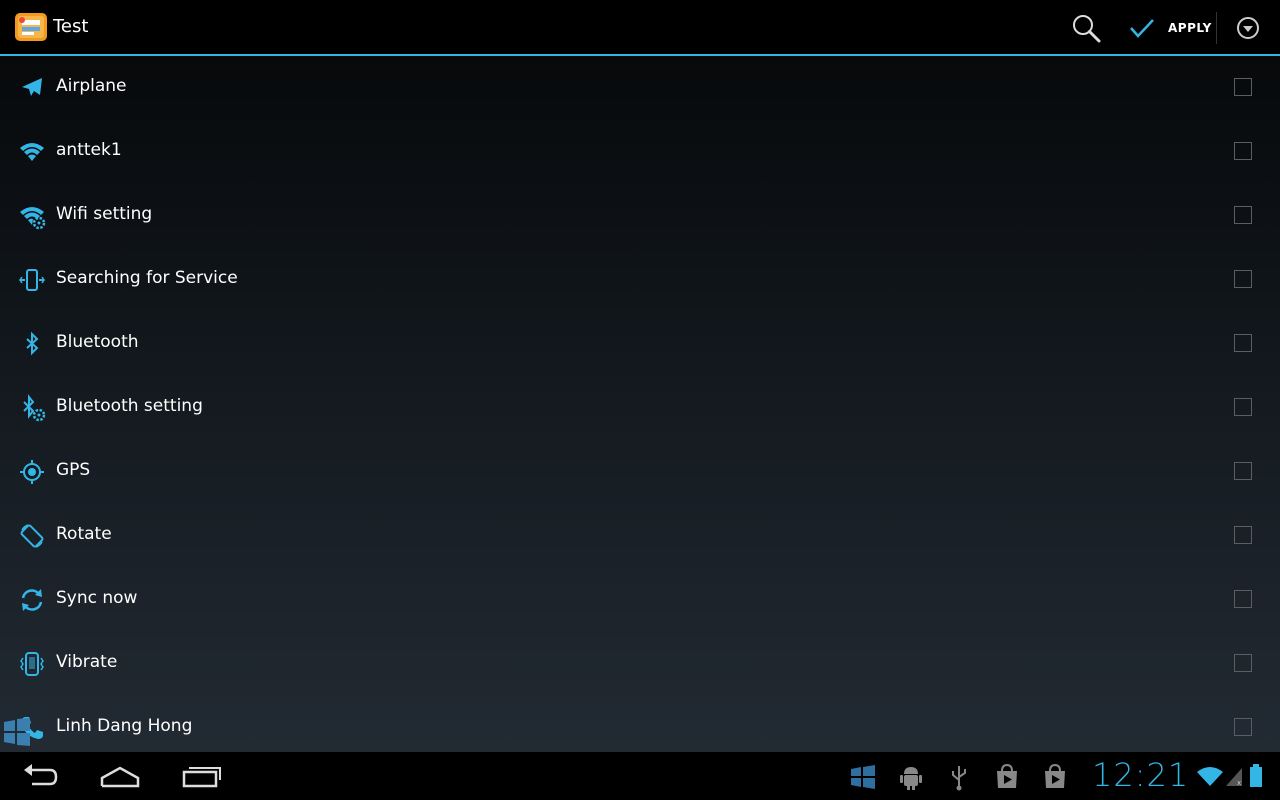 The height and width of the screenshot is (800, 1280). Describe the element at coordinates (32, 280) in the screenshot. I see `phone-signal-icon` at that location.